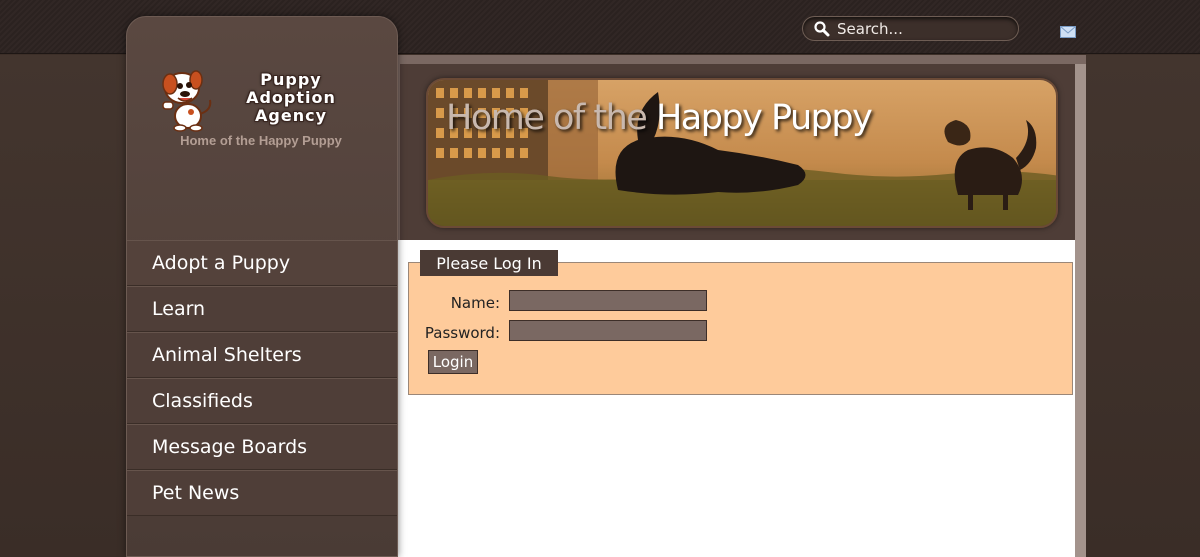  I want to click on logo-text: Puppy Adoption Agency, so click(291, 98).